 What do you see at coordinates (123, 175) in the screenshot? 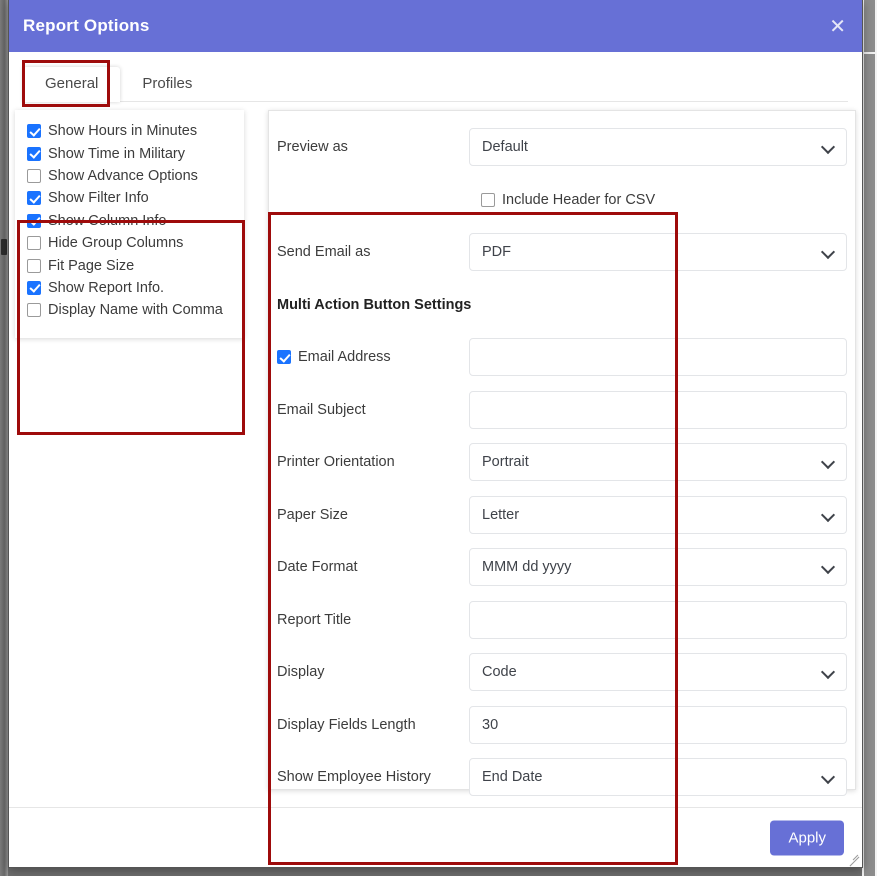
I see `option-label: Show Advance Options` at bounding box center [123, 175].